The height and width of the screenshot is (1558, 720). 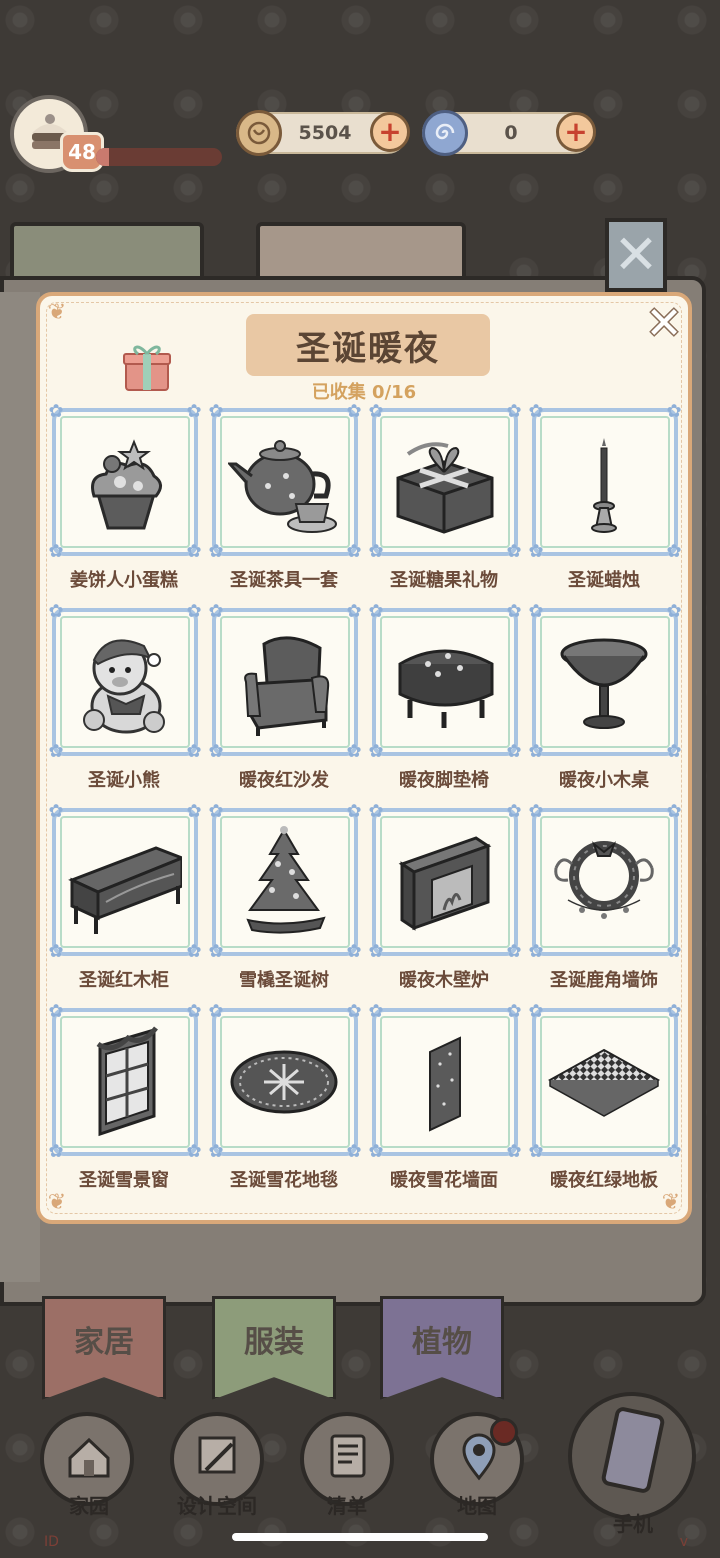 What do you see at coordinates (125, 890) in the screenshot?
I see `cabinet-icon` at bounding box center [125, 890].